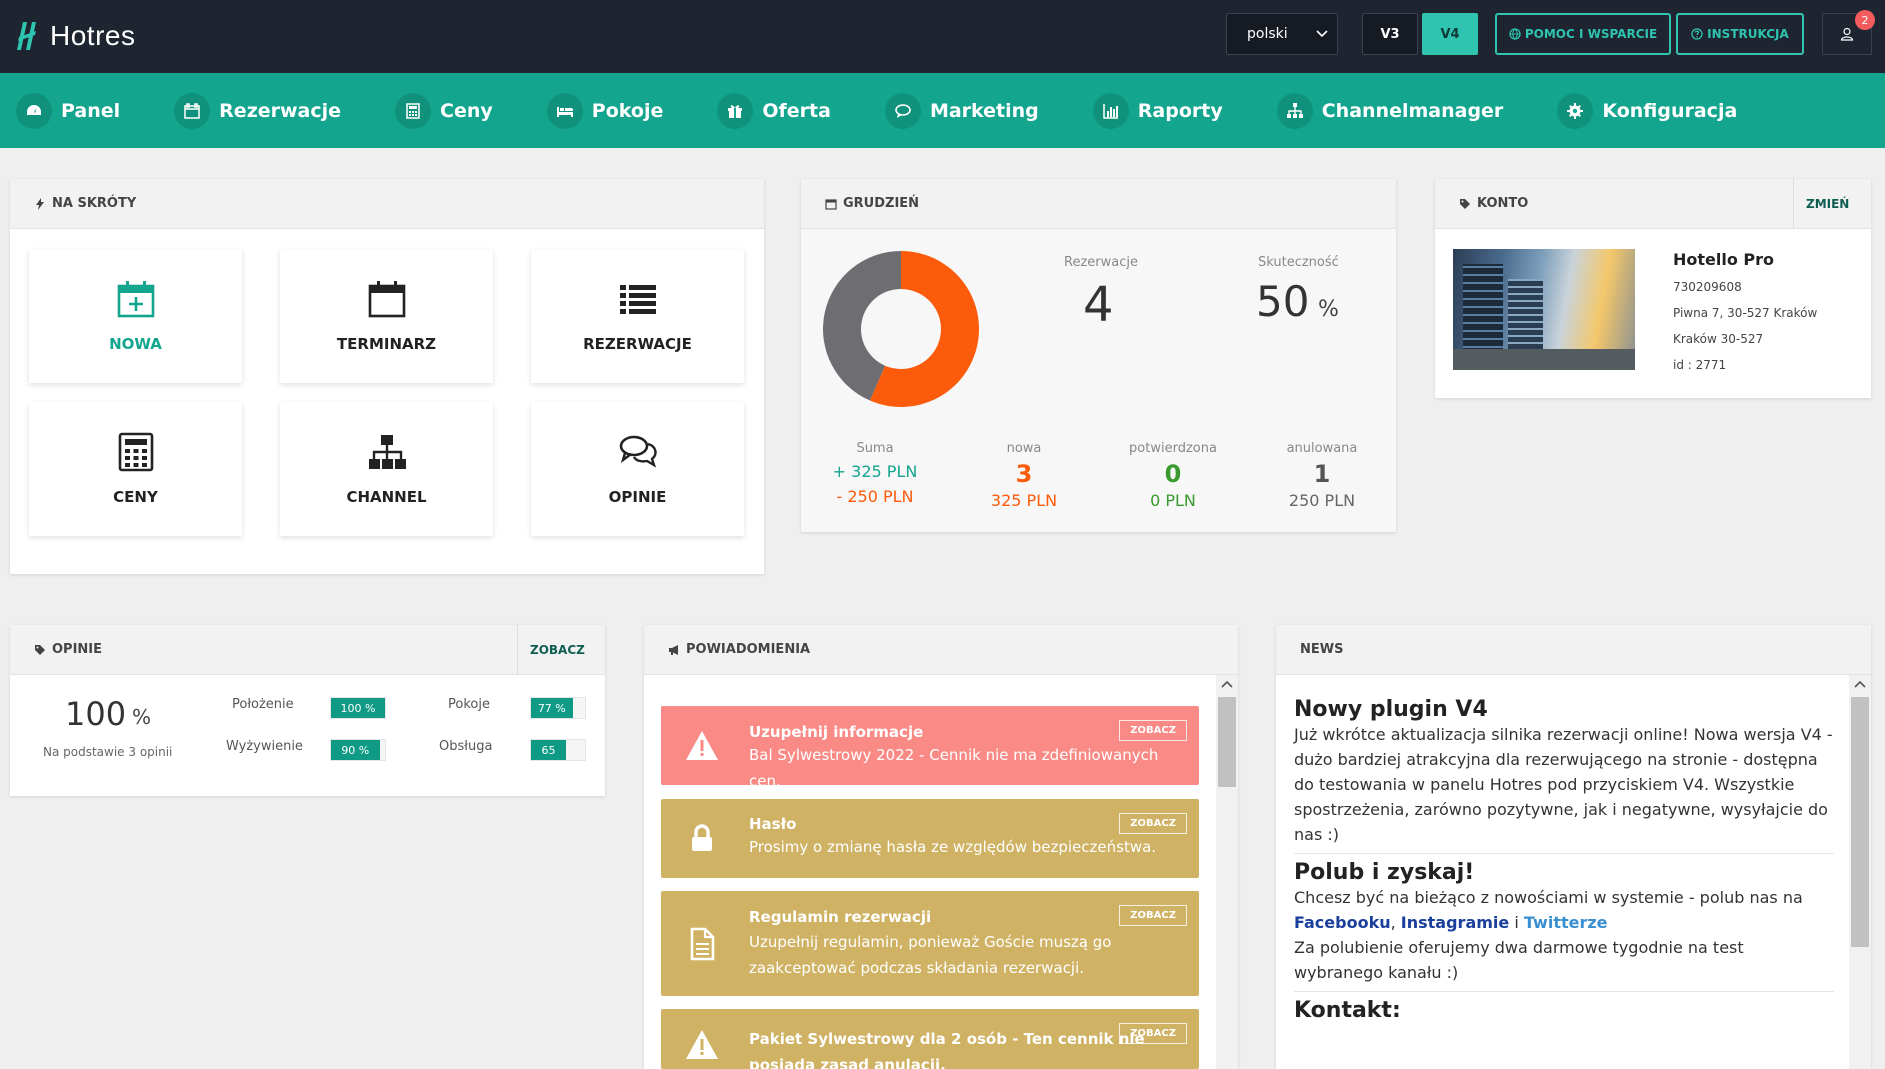 This screenshot has width=1885, height=1069. I want to click on notification-title: Hasło, so click(773, 824).